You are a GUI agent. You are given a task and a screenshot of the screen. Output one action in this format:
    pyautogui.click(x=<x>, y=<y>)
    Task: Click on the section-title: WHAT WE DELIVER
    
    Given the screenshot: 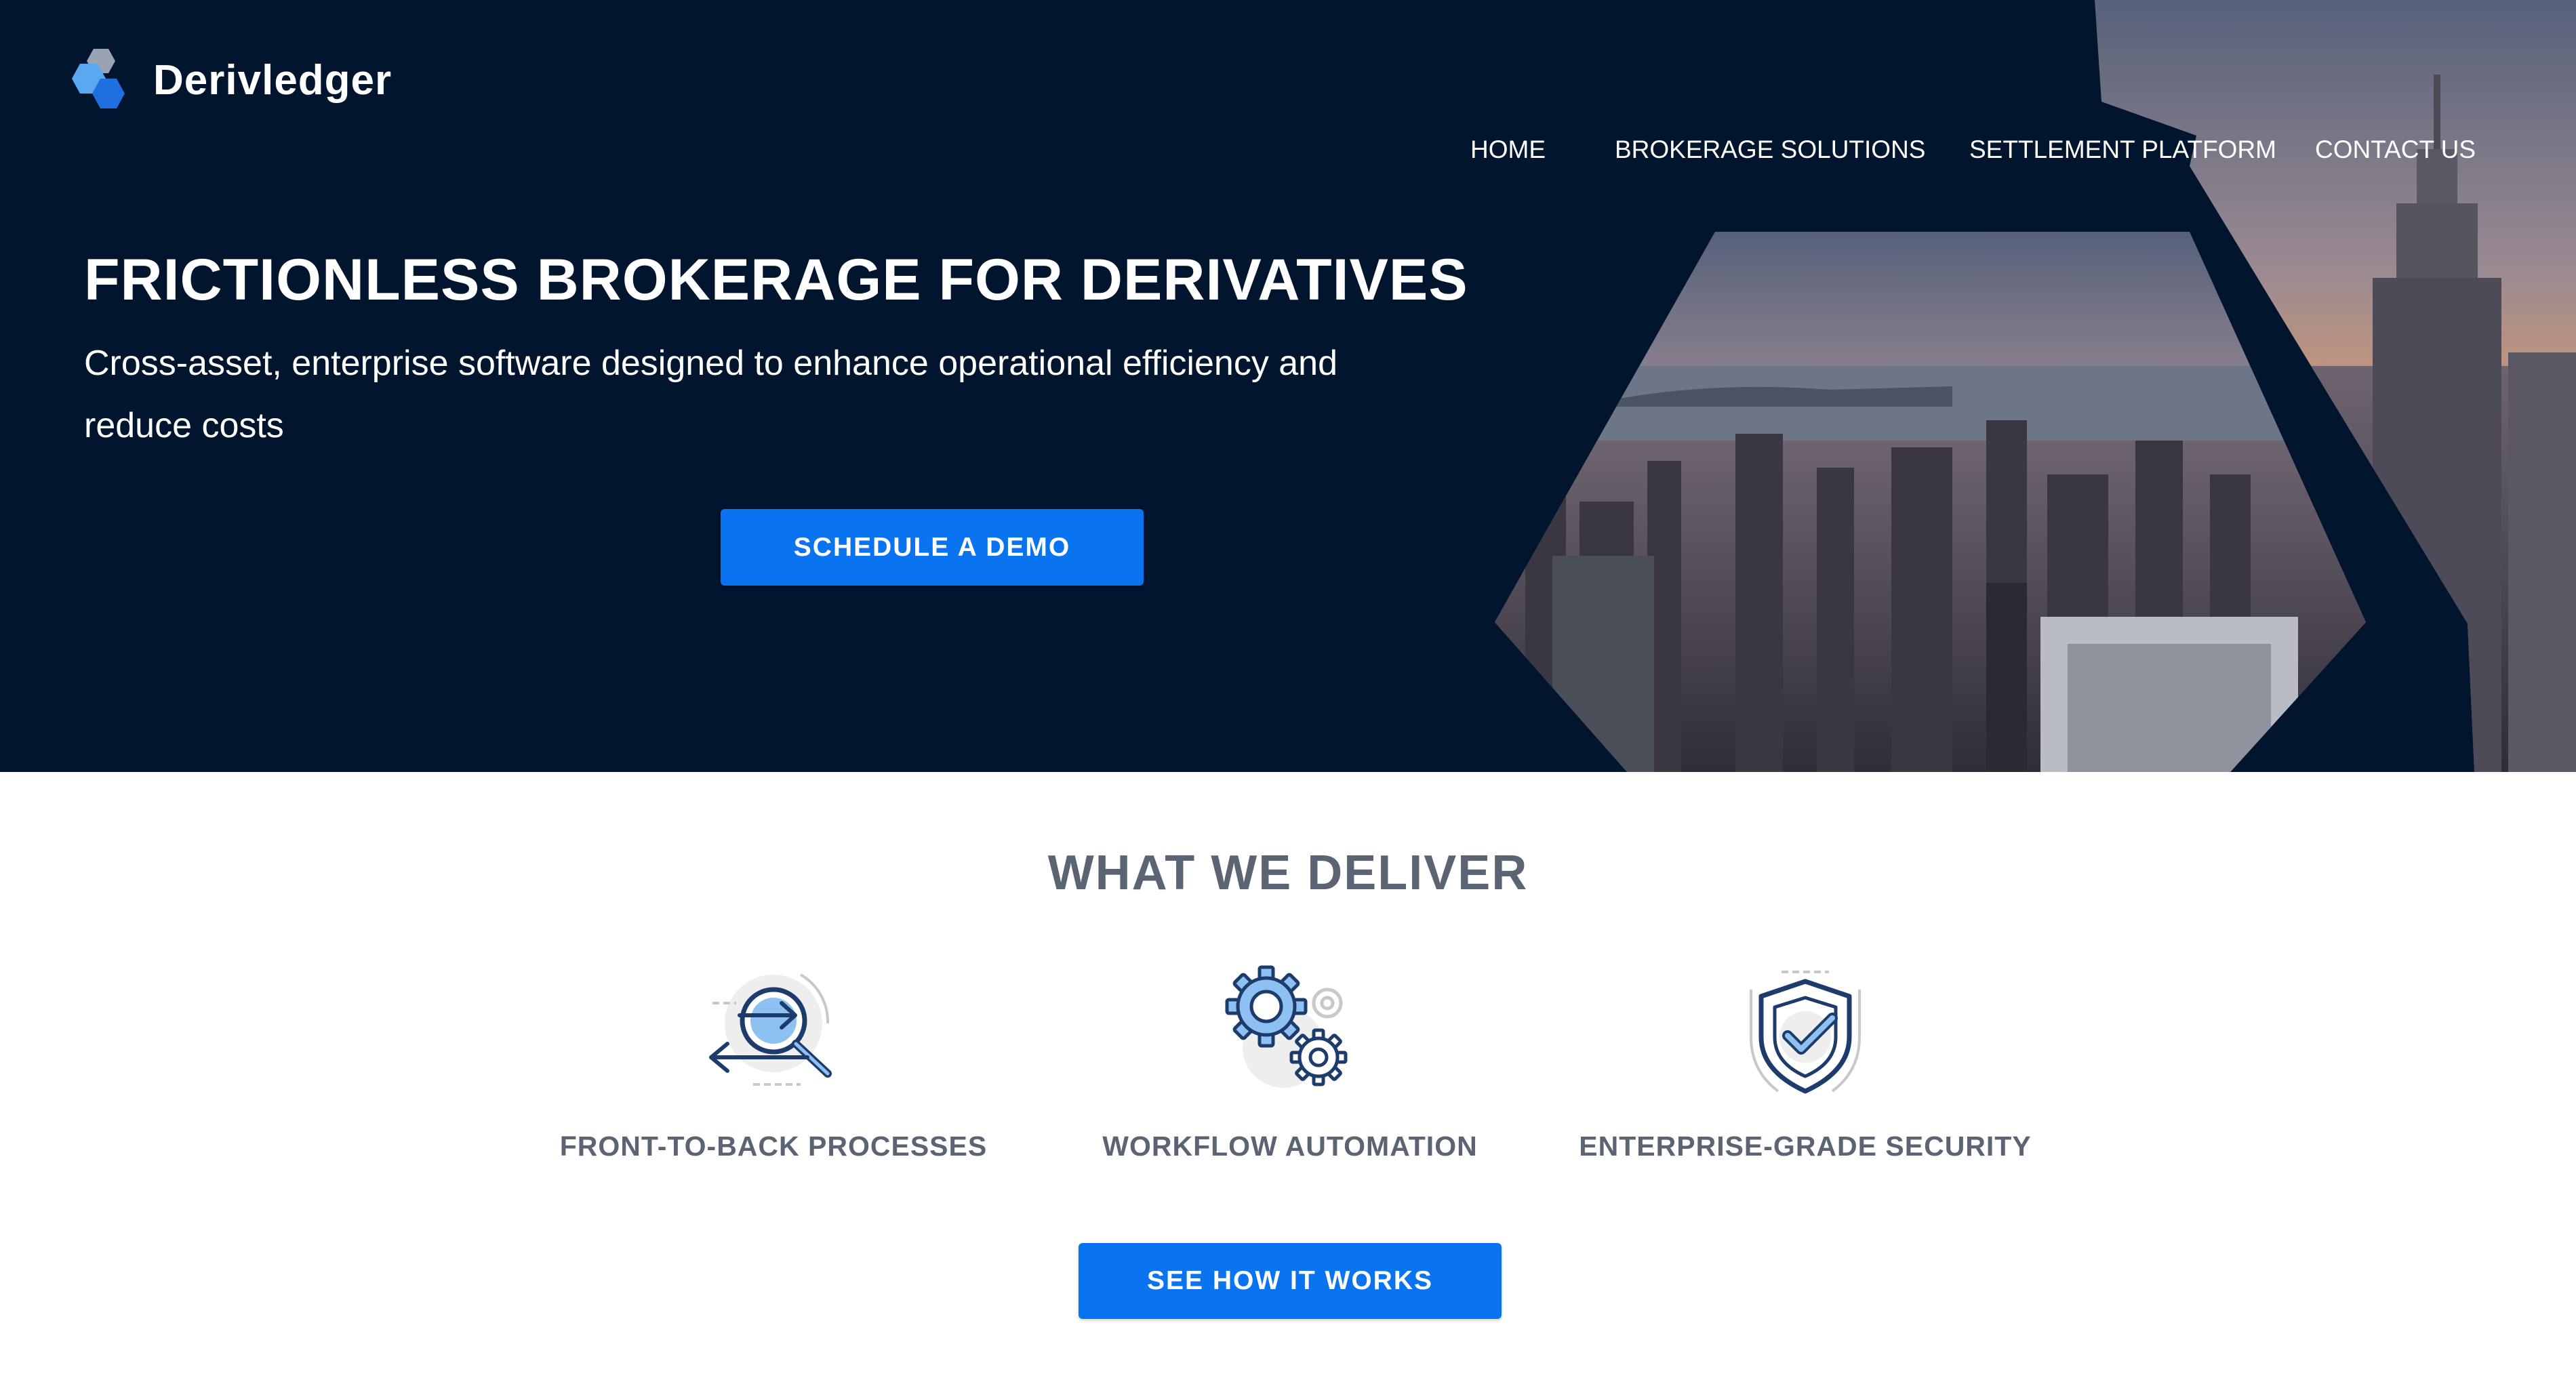 What is the action you would take?
    pyautogui.click(x=1288, y=873)
    